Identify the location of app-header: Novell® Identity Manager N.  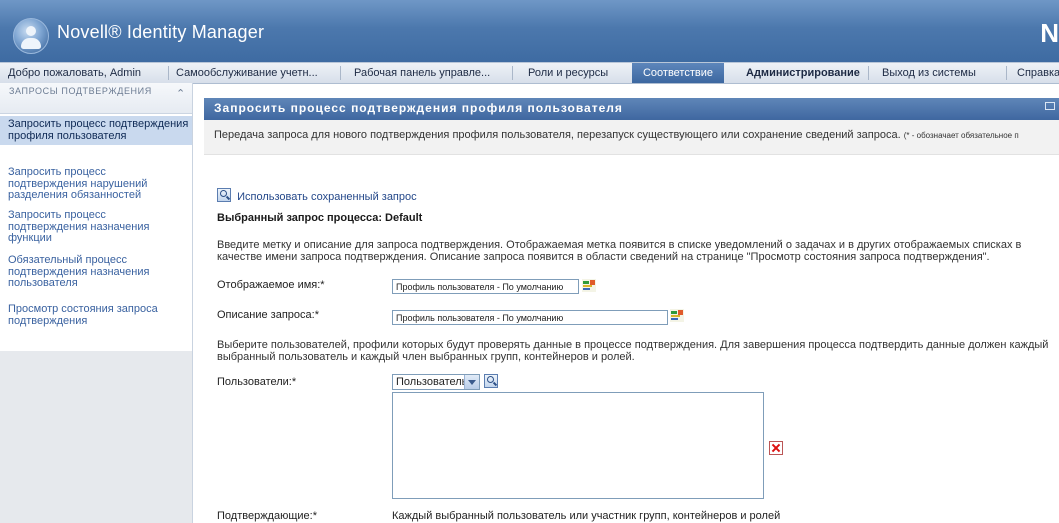
(529, 31).